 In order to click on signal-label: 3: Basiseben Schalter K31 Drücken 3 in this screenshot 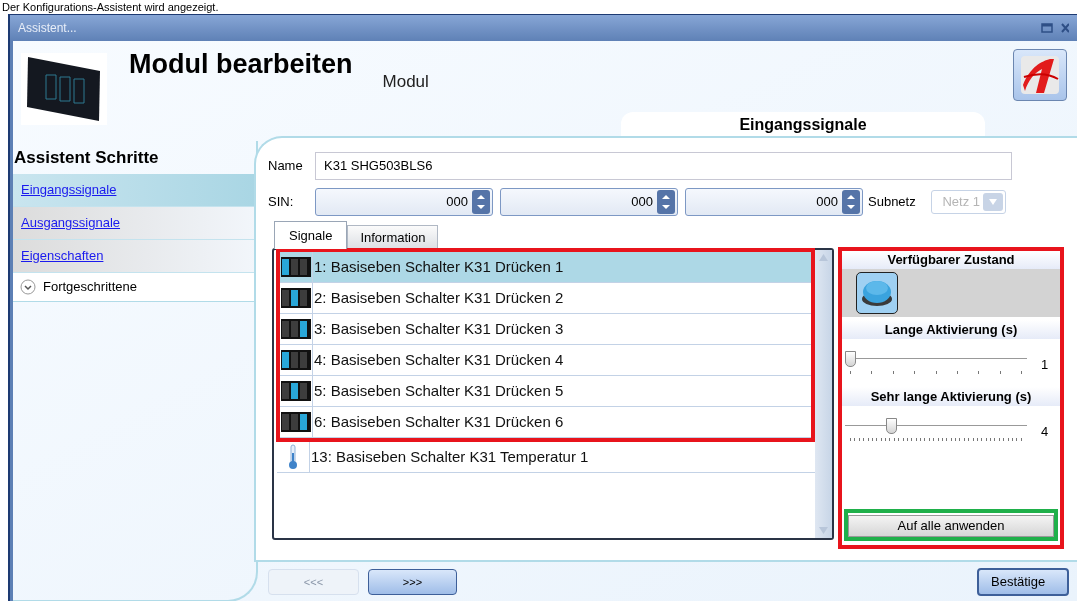, I will do `click(439, 328)`.